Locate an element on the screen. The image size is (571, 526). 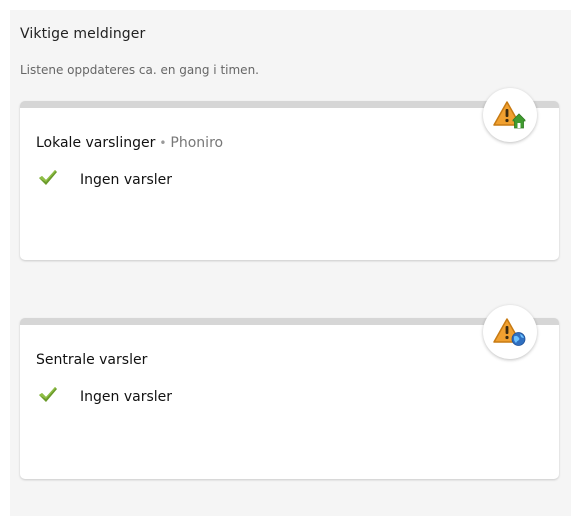
warning-home-icon is located at coordinates (510, 115).